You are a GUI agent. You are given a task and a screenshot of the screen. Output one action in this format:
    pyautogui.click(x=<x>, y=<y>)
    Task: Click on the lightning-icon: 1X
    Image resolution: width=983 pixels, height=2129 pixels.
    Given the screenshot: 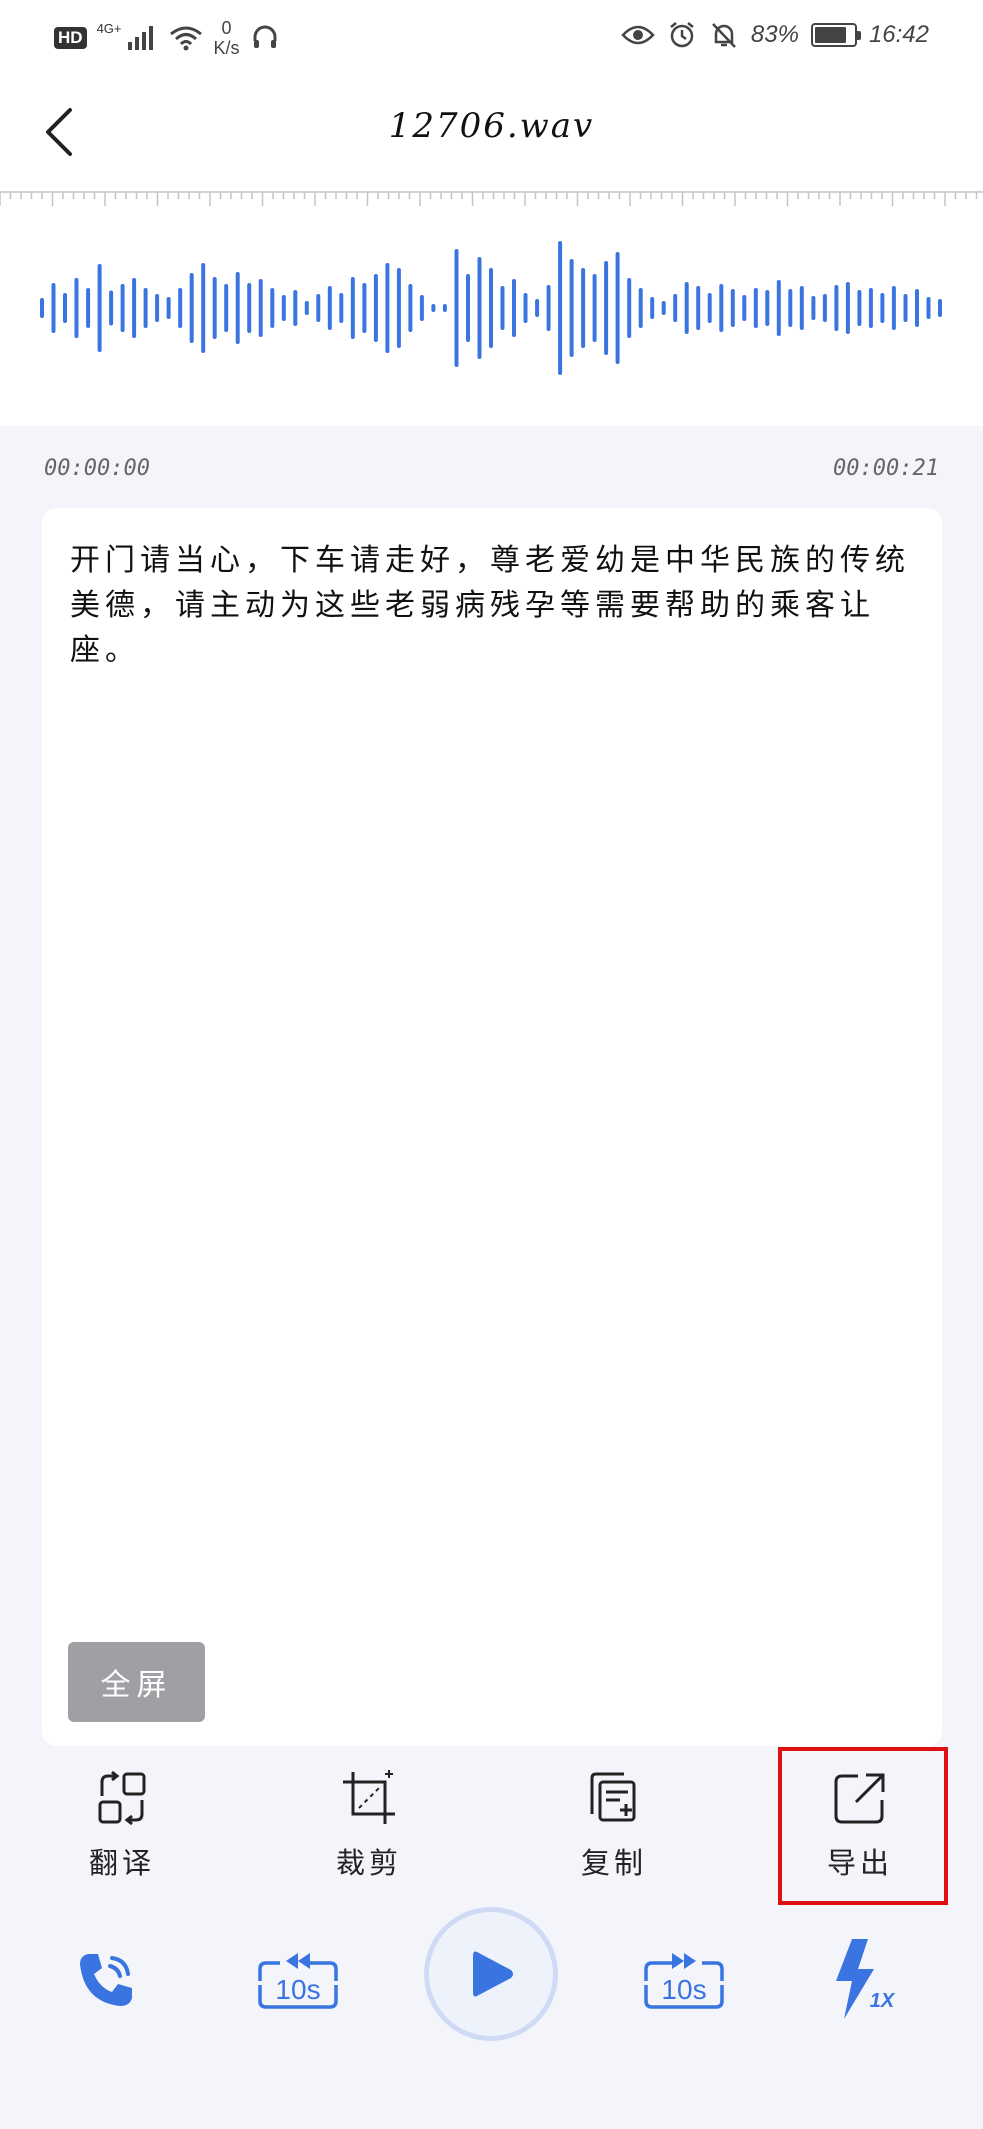 What is the action you would take?
    pyautogui.click(x=866, y=1979)
    